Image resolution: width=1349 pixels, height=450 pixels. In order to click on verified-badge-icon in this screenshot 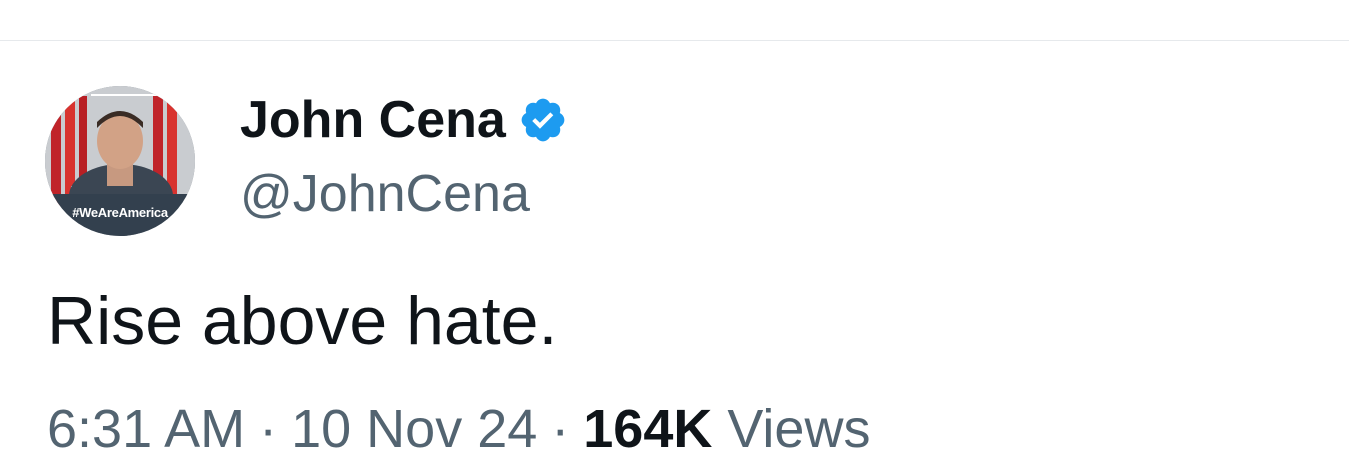, I will do `click(543, 120)`.